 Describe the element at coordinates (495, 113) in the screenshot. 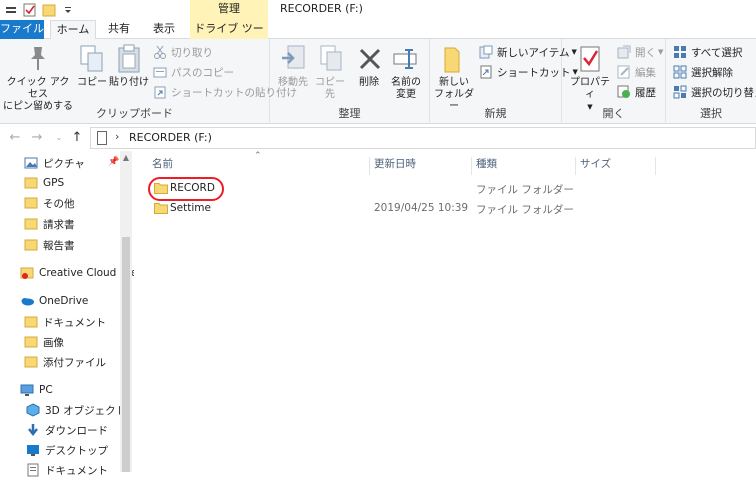

I see `new-group-label: 新規` at that location.